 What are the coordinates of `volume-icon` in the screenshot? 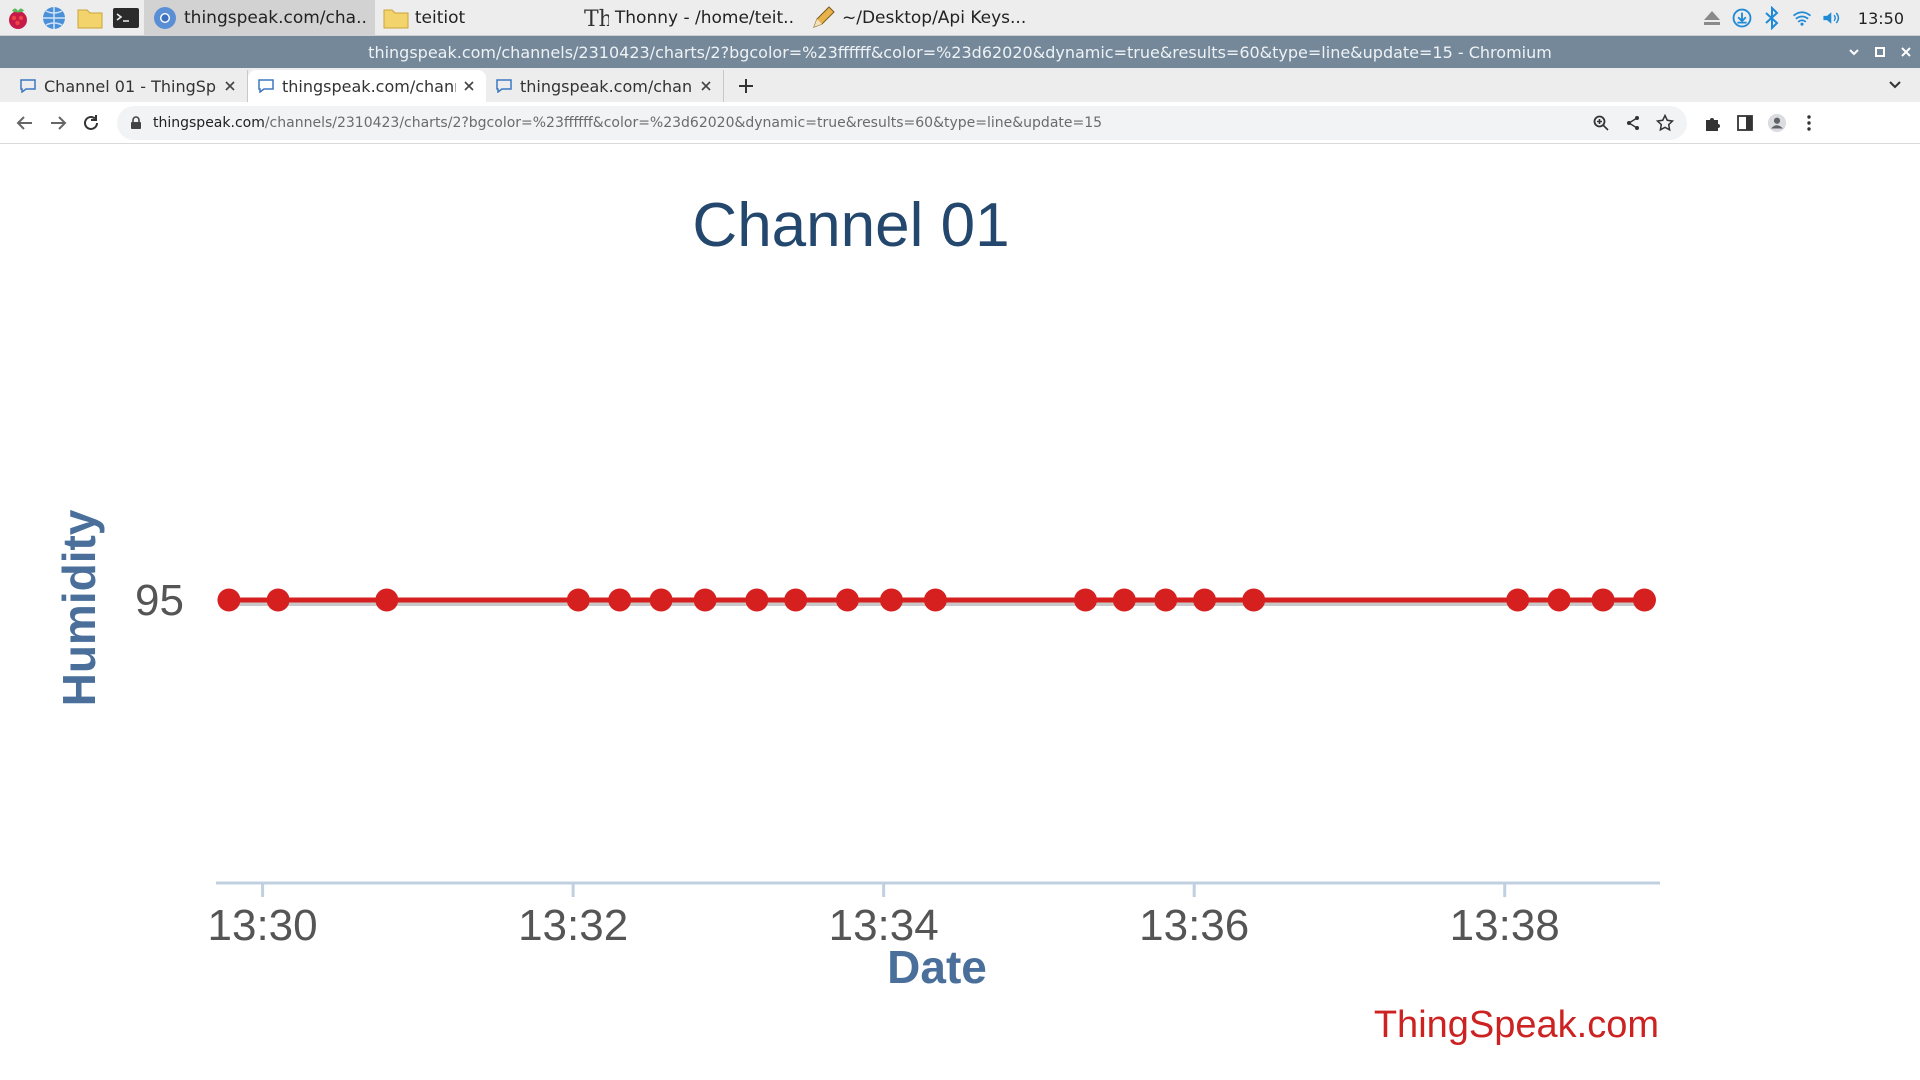 It's located at (1832, 18).